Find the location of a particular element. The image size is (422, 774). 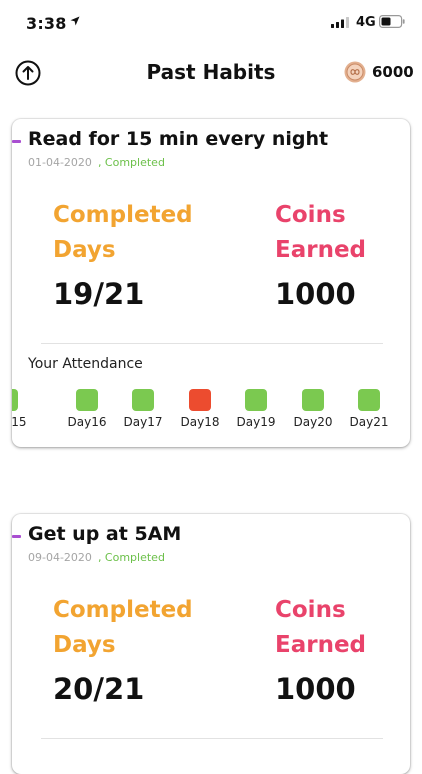

location-arrow-icon is located at coordinates (75, 21).